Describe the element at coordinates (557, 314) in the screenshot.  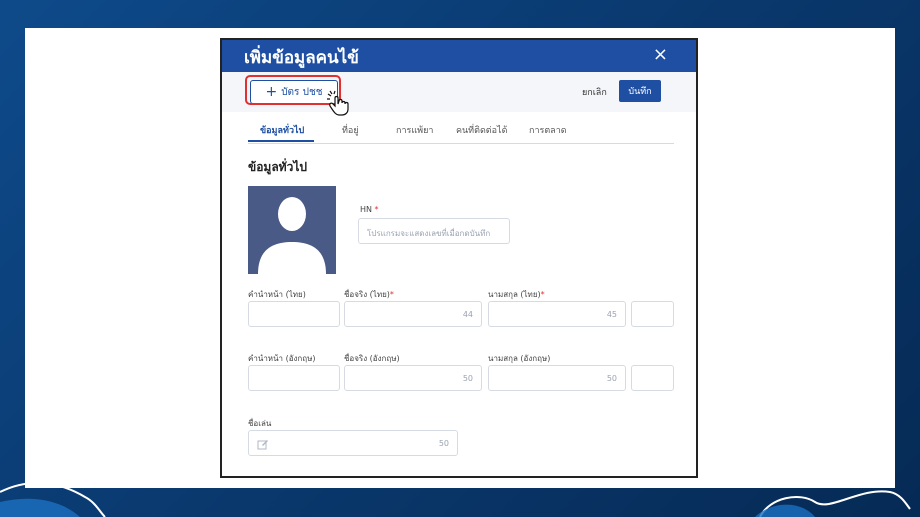
I see `lastname-th-input: 45` at that location.